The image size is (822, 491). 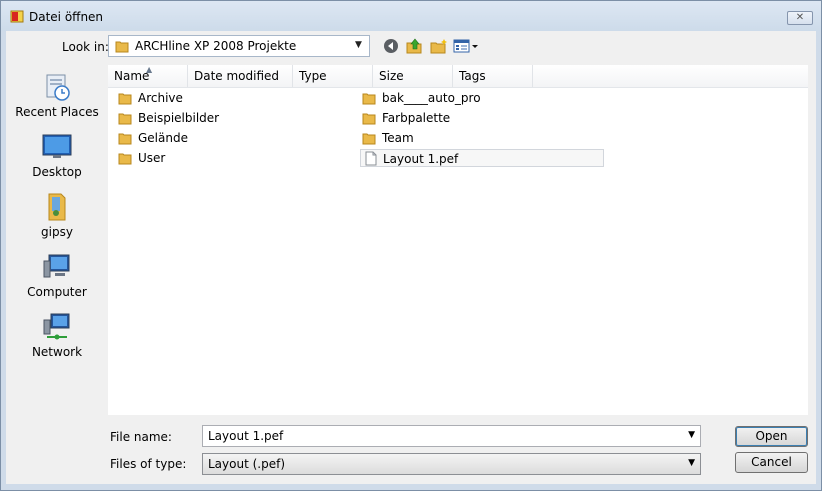 I want to click on file-type-select: Layout (.pef) ▼, so click(x=451, y=464).